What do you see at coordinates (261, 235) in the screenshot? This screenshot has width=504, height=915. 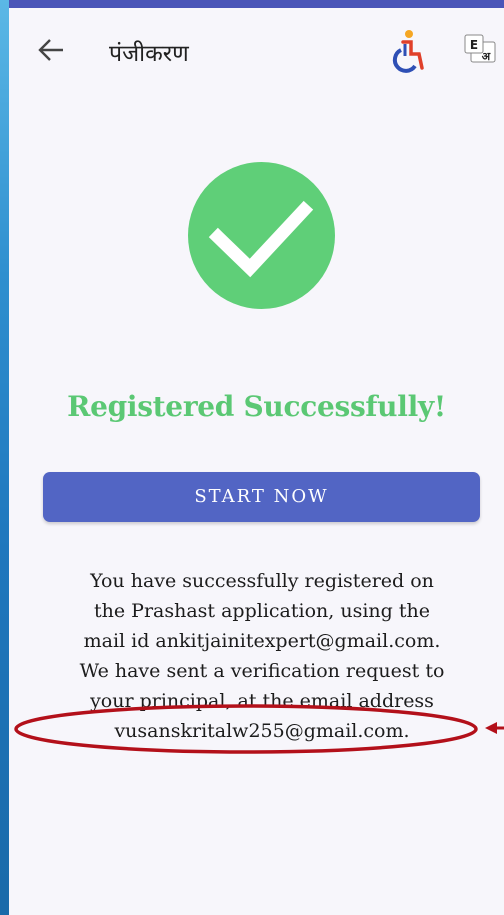 I see `check-circle-icon` at bounding box center [261, 235].